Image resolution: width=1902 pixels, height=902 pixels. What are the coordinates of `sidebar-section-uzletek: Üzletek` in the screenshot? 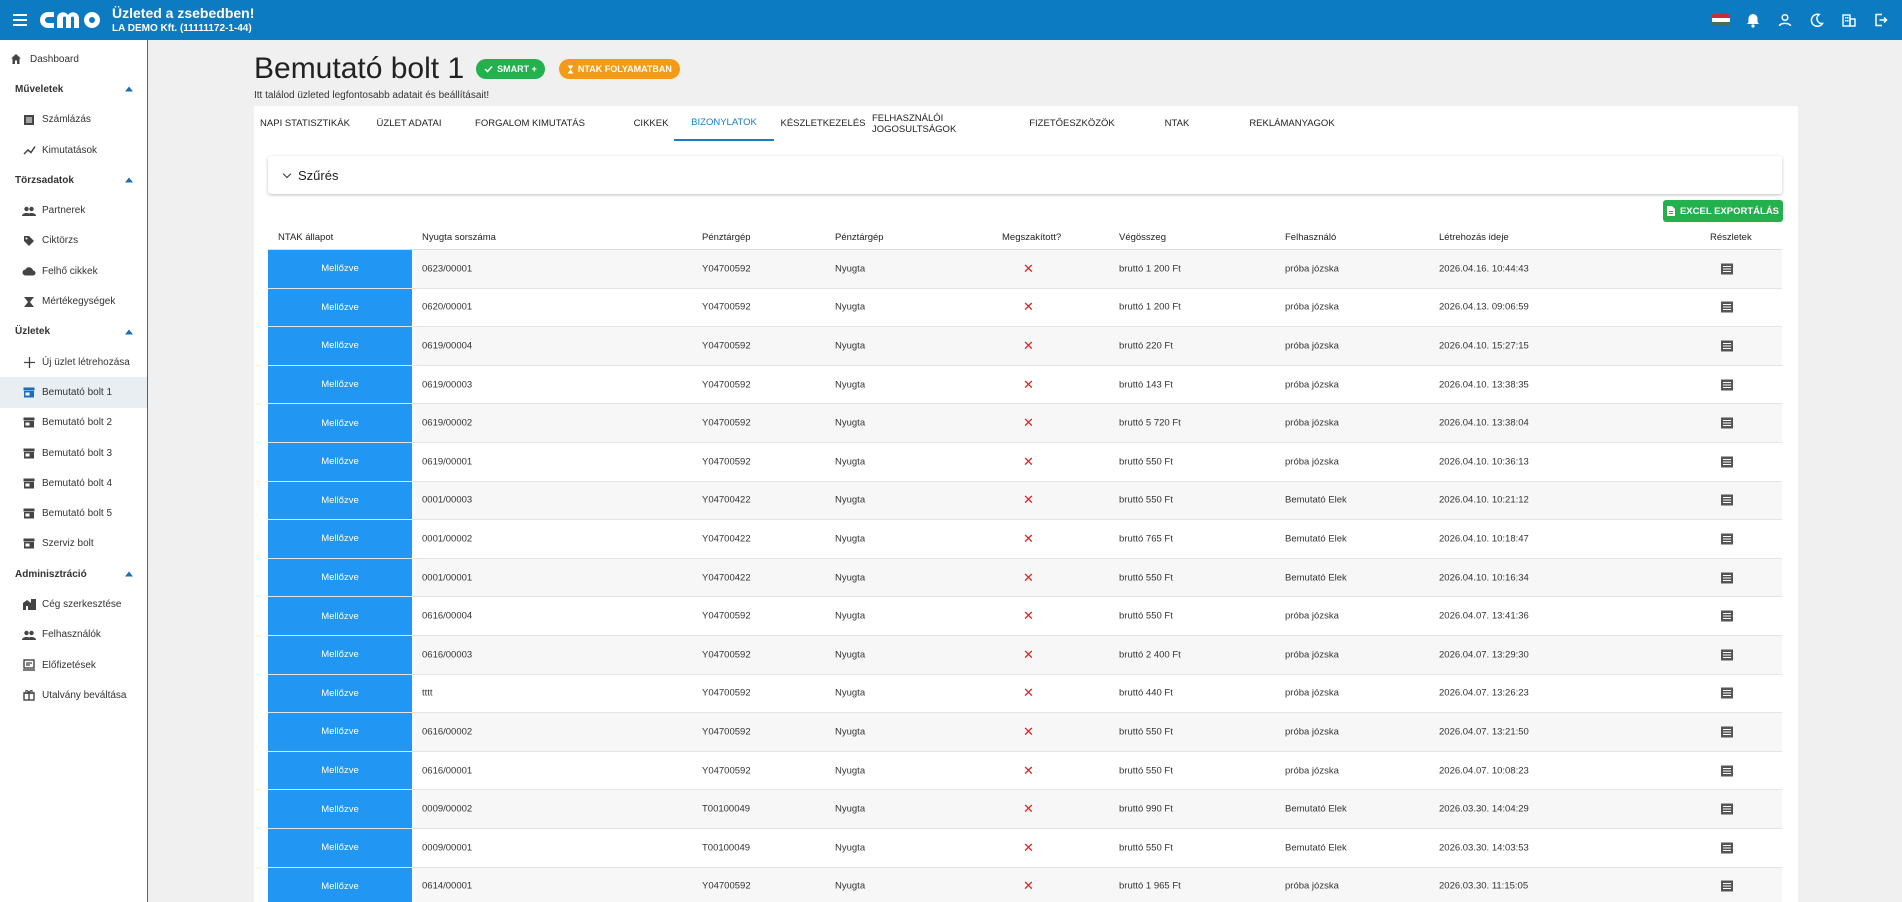 It's located at (73, 332).